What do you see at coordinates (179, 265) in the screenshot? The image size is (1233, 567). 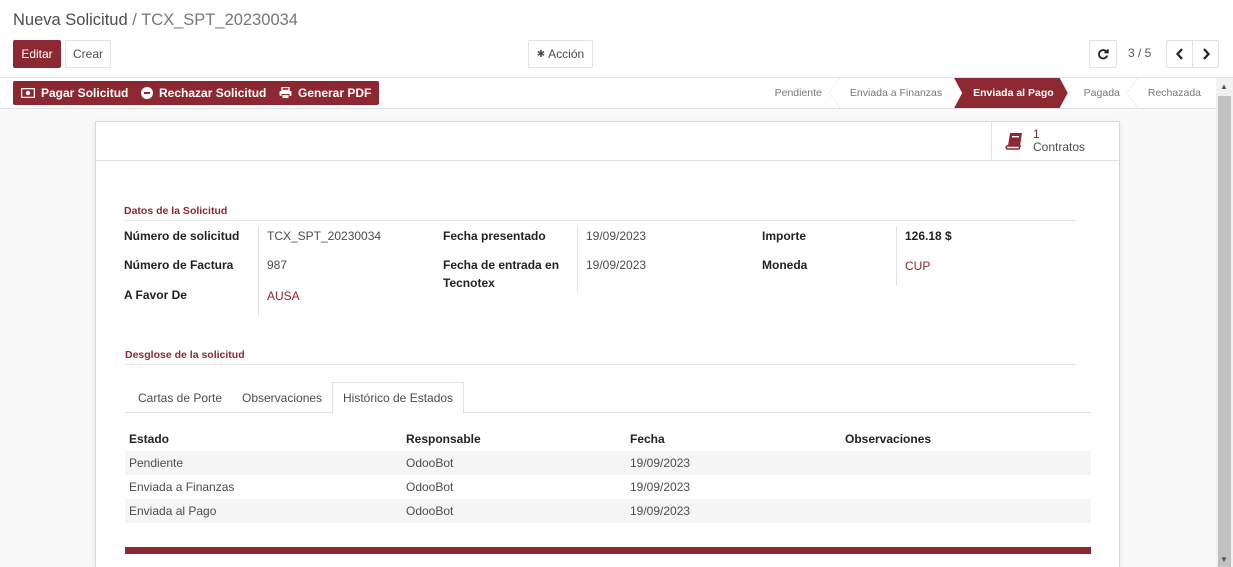 I see `numero-factura-label: Número de Factura` at bounding box center [179, 265].